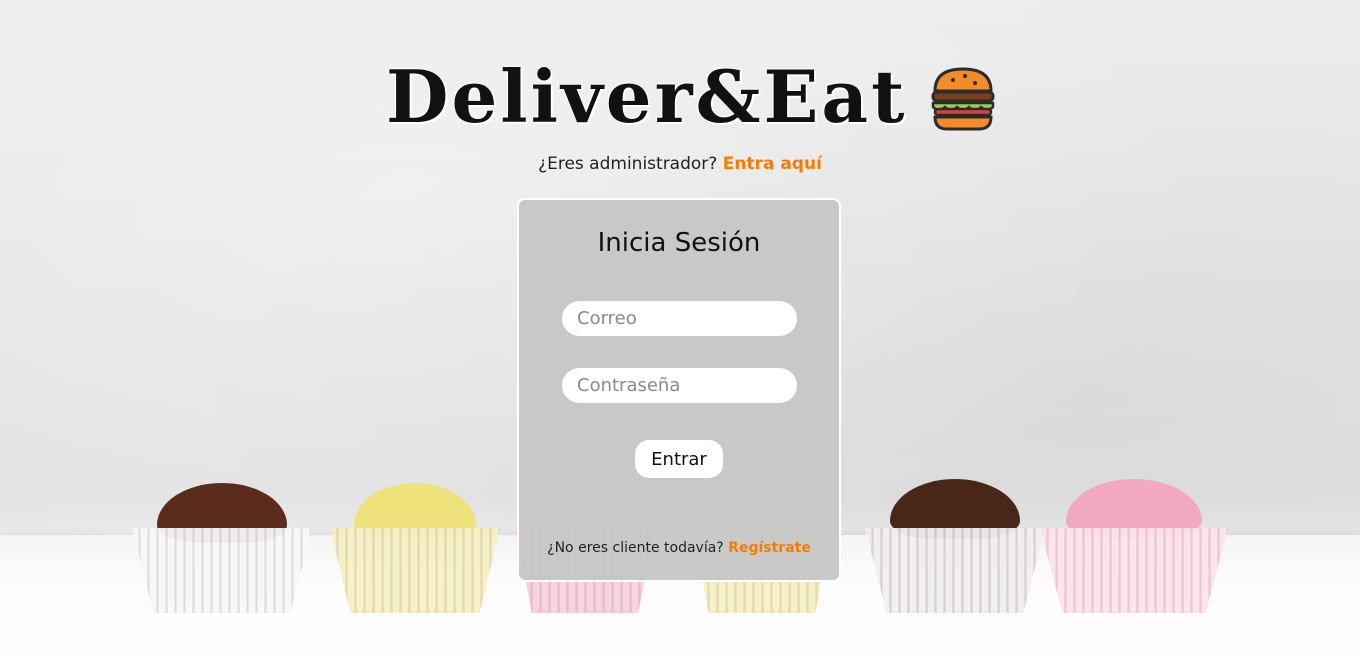  Describe the element at coordinates (963, 99) in the screenshot. I see `burger-icon` at that location.